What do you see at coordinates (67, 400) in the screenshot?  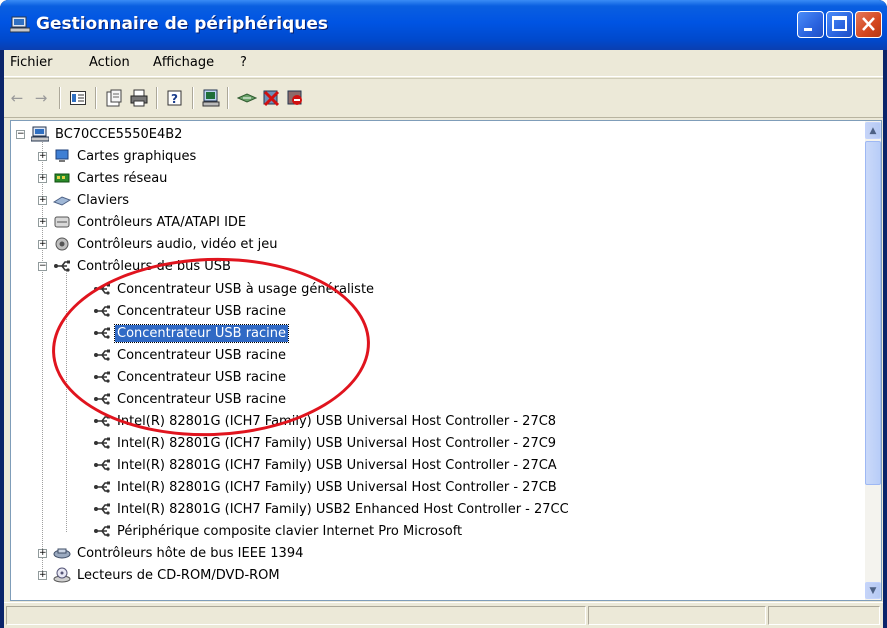 I see `tree-line` at bounding box center [67, 400].